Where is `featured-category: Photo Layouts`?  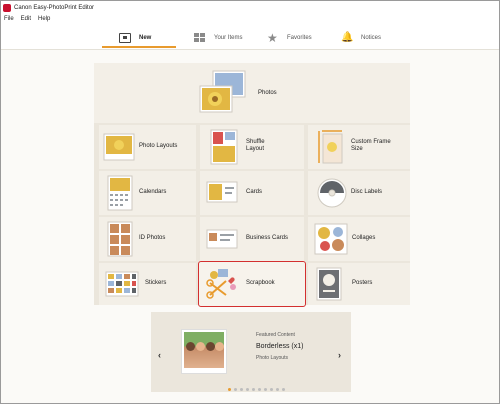
featured-category: Photo Layouts is located at coordinates (272, 358).